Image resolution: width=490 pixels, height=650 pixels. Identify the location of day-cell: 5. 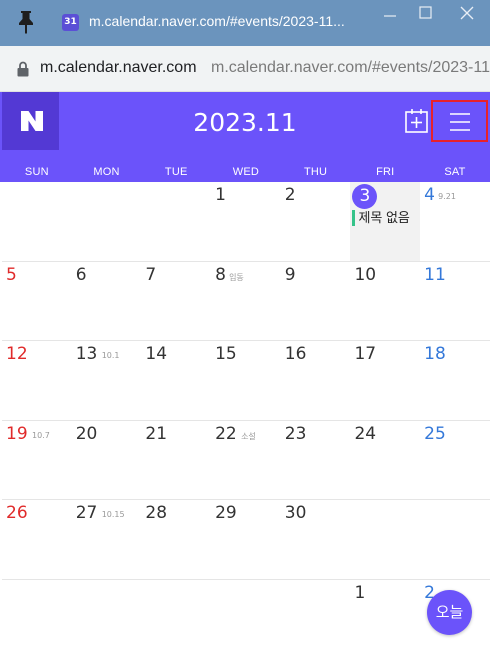
(37, 301).